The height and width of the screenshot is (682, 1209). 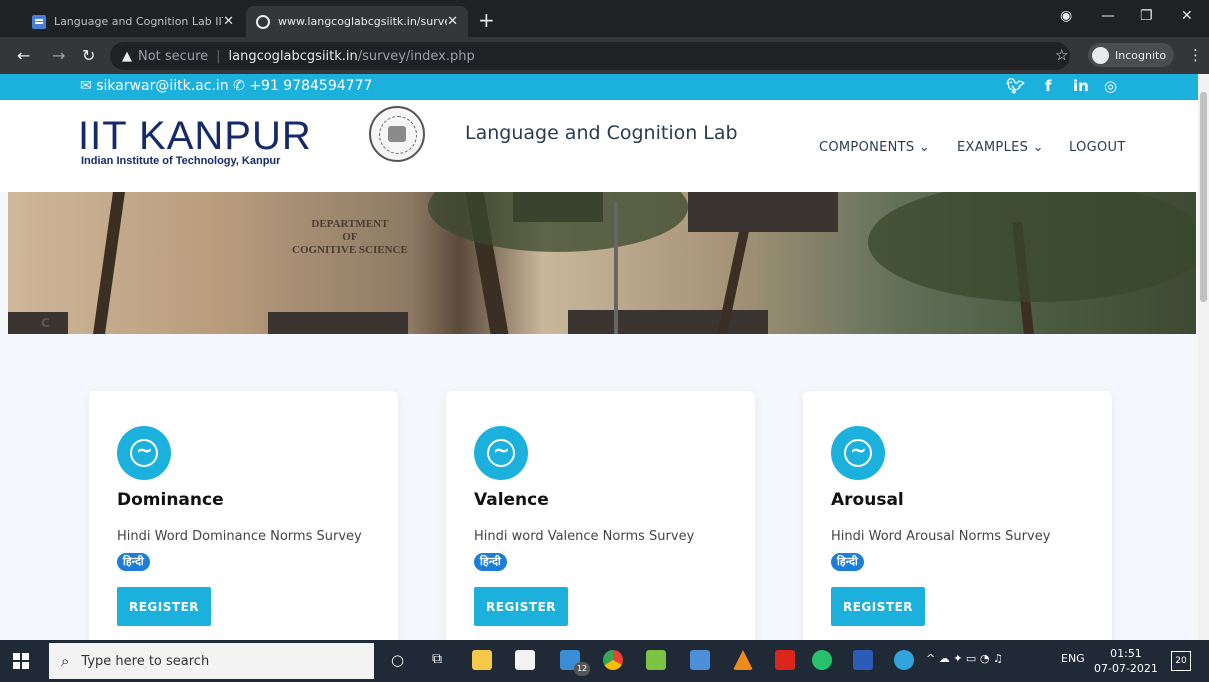 I want to click on instagram-icon: ◎, so click(x=1110, y=86).